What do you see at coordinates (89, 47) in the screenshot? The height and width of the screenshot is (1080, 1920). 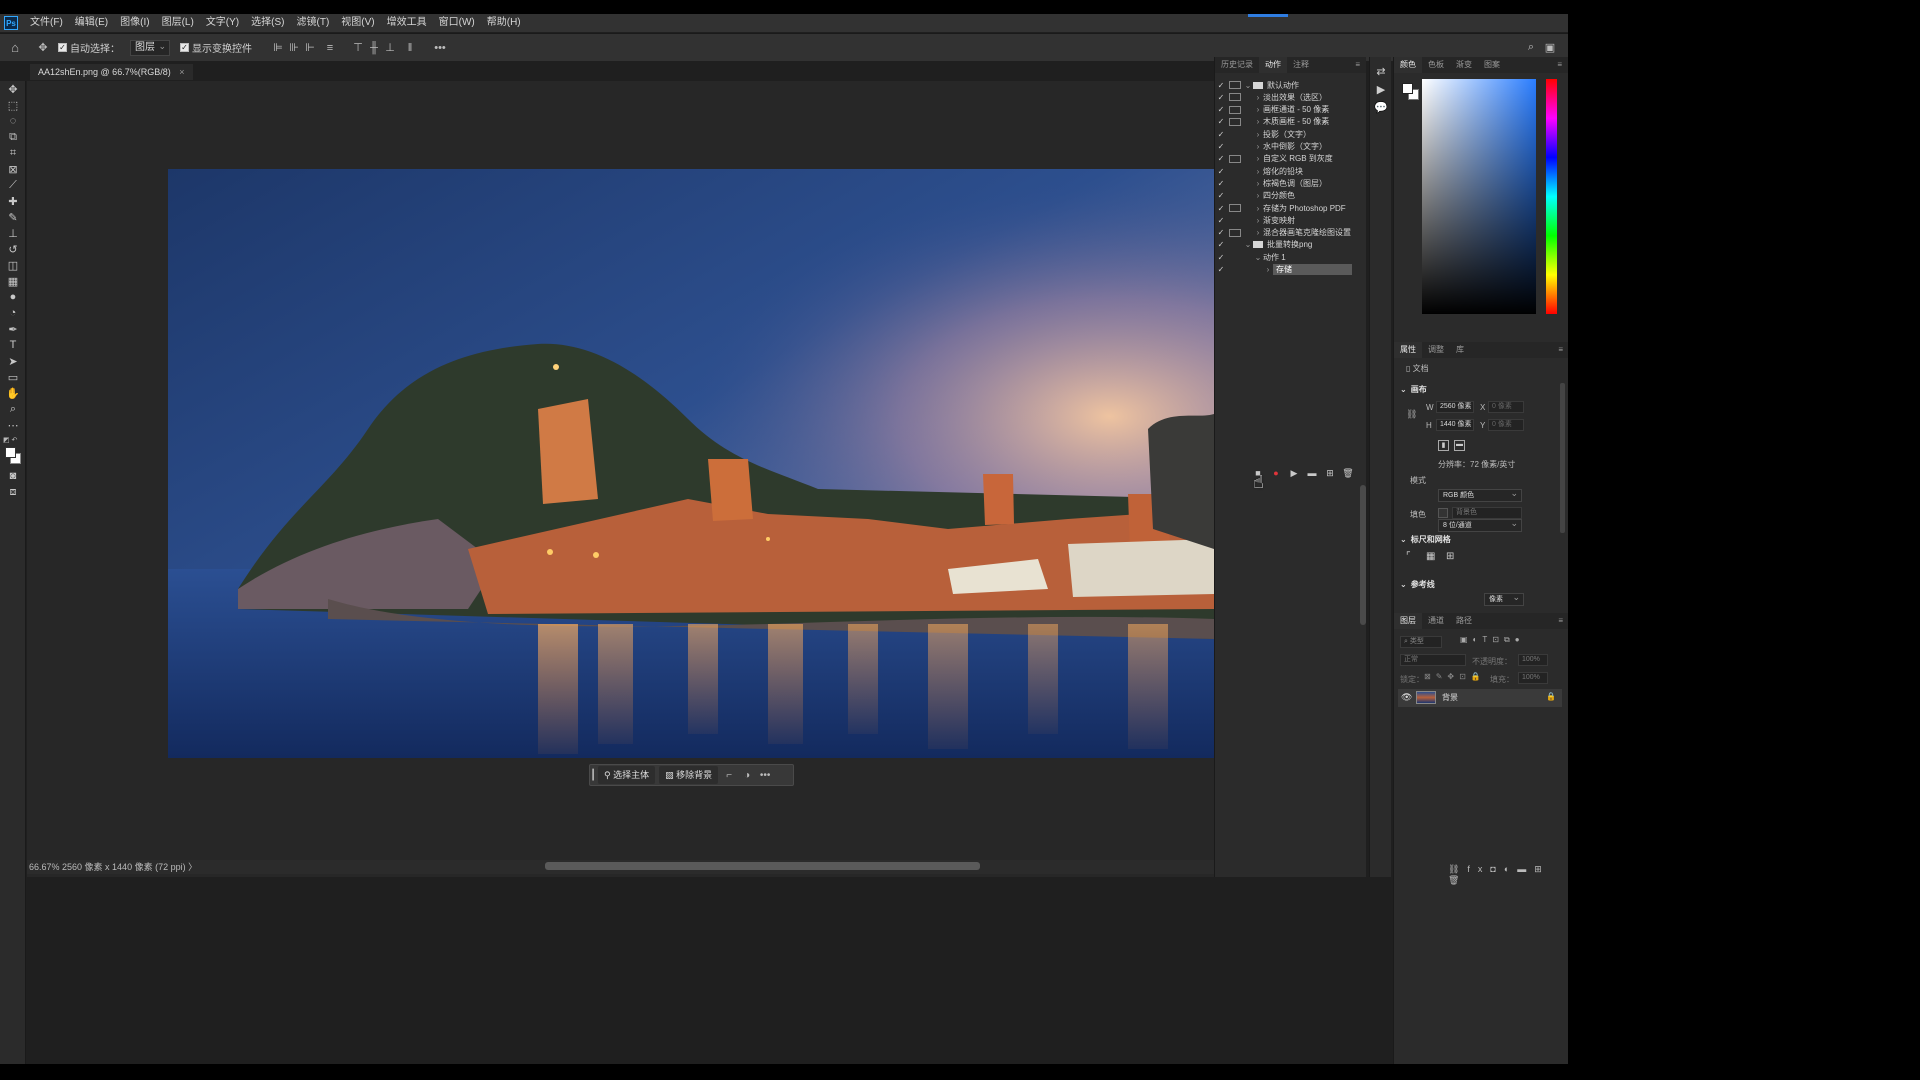 I see `auto-select-checkbox: ✓ 自动选择：` at bounding box center [89, 47].